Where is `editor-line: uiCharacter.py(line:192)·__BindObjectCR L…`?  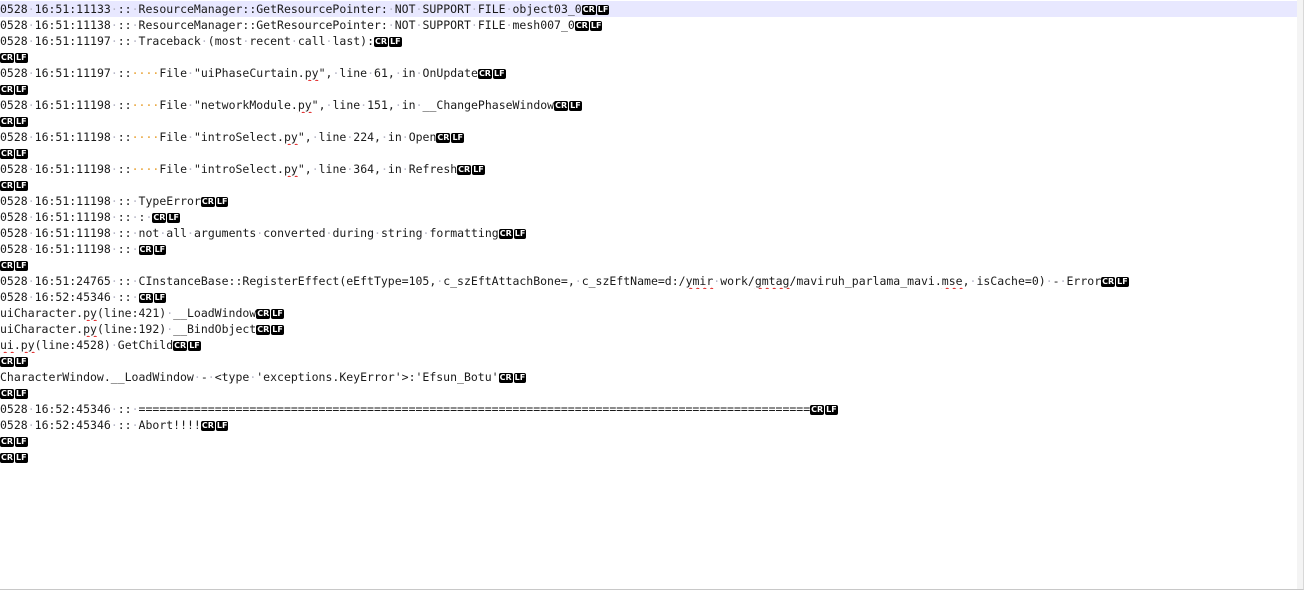 editor-line: uiCharacter.py(line:192)·__BindObjectCR L… is located at coordinates (651, 329).